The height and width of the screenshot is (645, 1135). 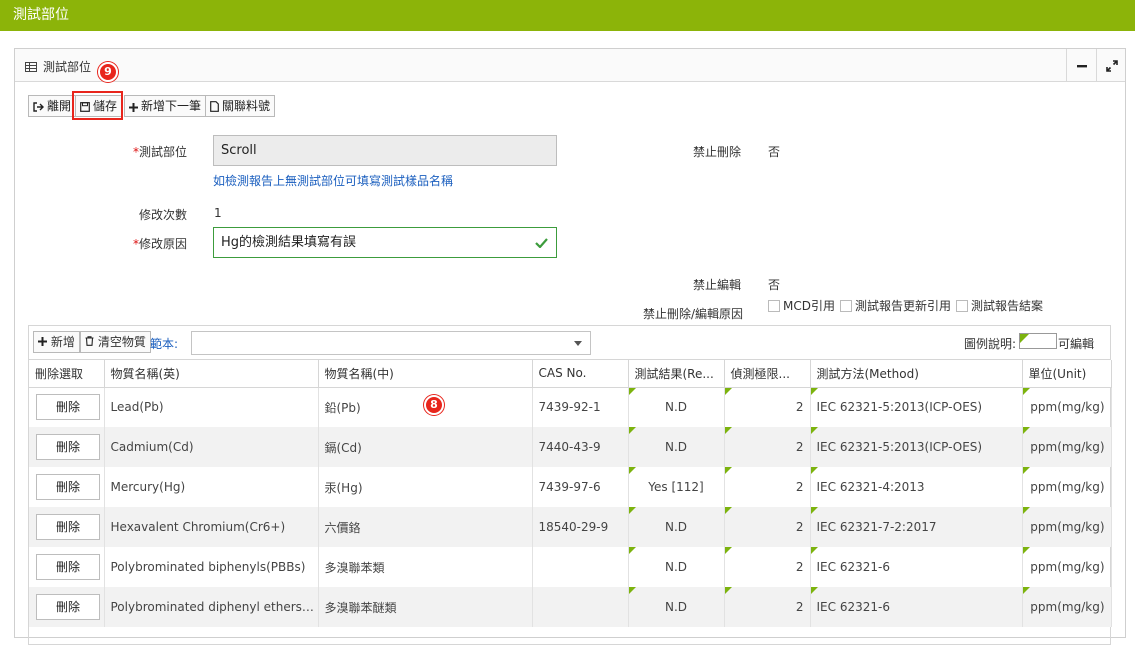 What do you see at coordinates (211, 374) in the screenshot?
I see `col-name-en: 物質名稱(英)` at bounding box center [211, 374].